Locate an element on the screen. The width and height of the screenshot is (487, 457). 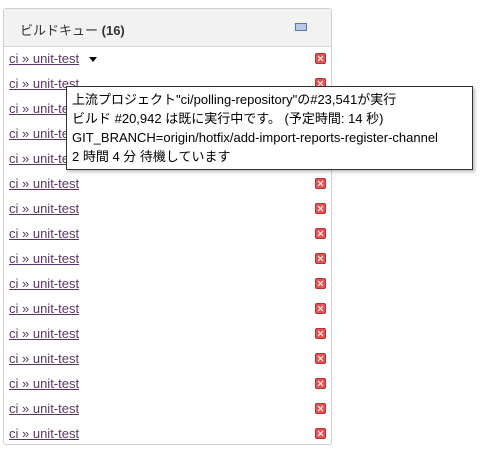
dropdown-arrow-icon is located at coordinates (93, 59).